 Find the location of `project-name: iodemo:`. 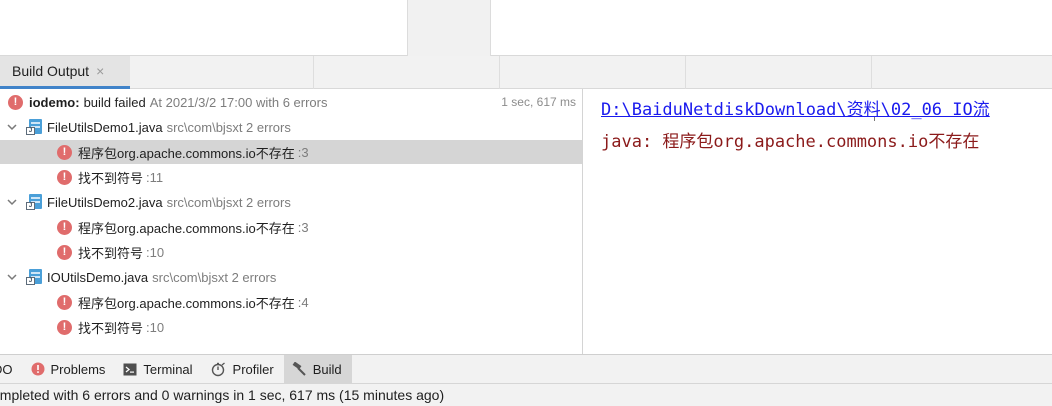

project-name: iodemo: is located at coordinates (54, 102).